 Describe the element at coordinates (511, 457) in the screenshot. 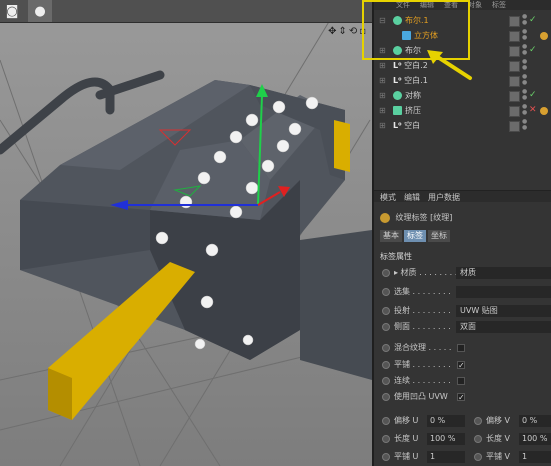

I see `tiles-v: 平铺 V 1` at that location.